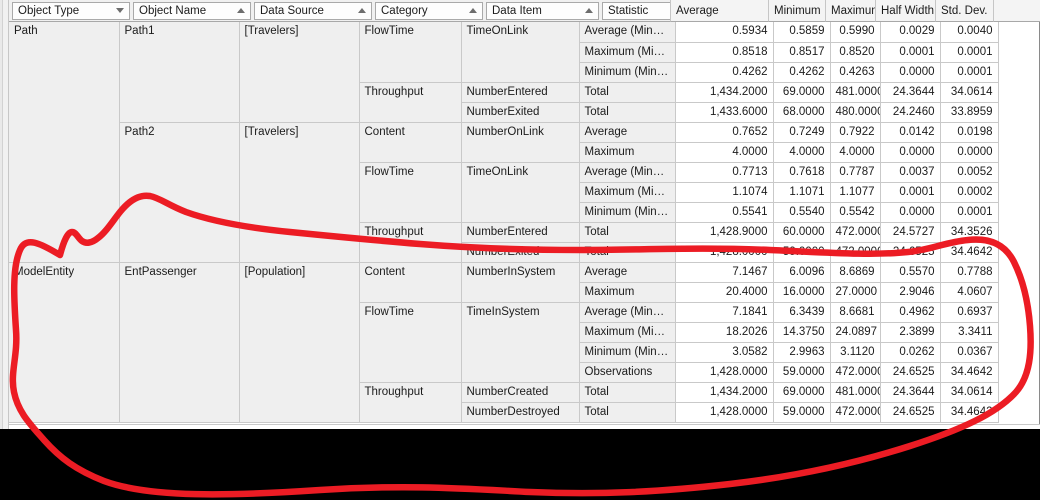 This screenshot has height=500, width=1040. What do you see at coordinates (802, 292) in the screenshot?
I see `value-cell-minimum: 16.0000` at bounding box center [802, 292].